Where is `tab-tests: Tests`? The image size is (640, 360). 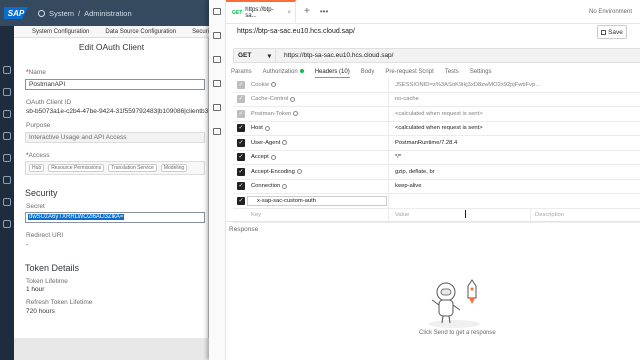 tab-tests: Tests is located at coordinates (452, 73).